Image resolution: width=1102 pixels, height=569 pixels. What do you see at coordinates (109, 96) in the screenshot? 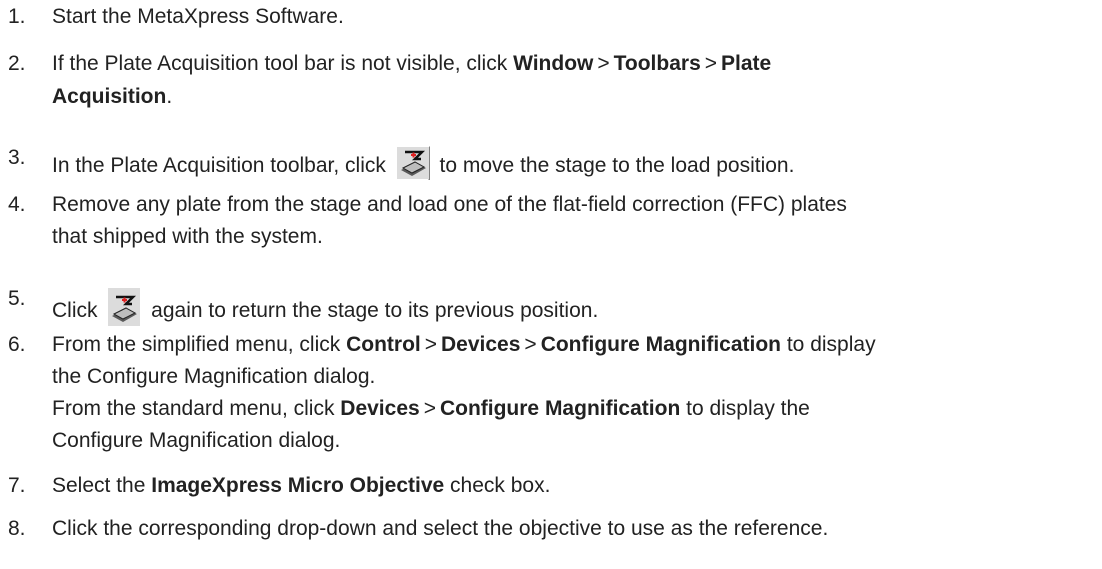
I see `menu-item-plate-acquisition-cont: Acquisition` at bounding box center [109, 96].